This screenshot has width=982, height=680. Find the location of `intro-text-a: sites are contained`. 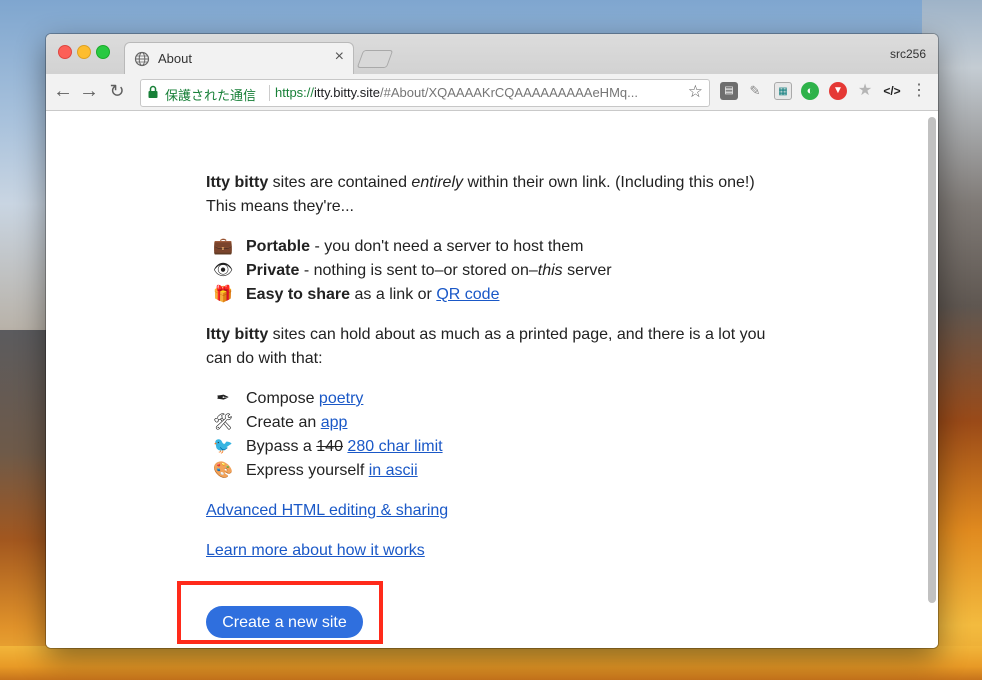

intro-text-a: sites are contained is located at coordinates (340, 182).